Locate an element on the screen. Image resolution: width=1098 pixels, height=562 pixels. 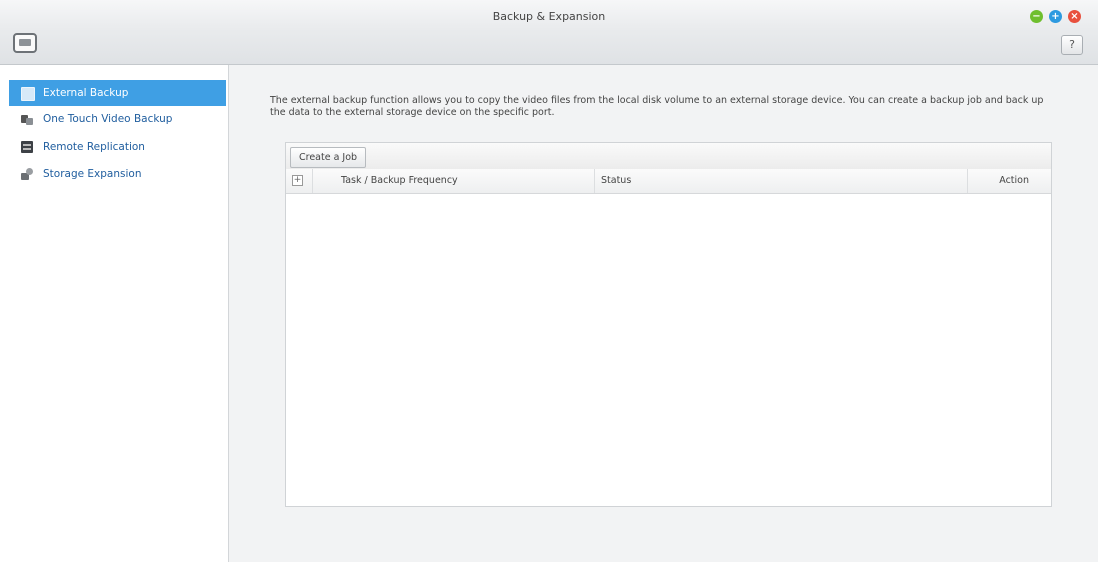
title-bar: Backup & Expansion − + × ? is located at coordinates (549, 32).